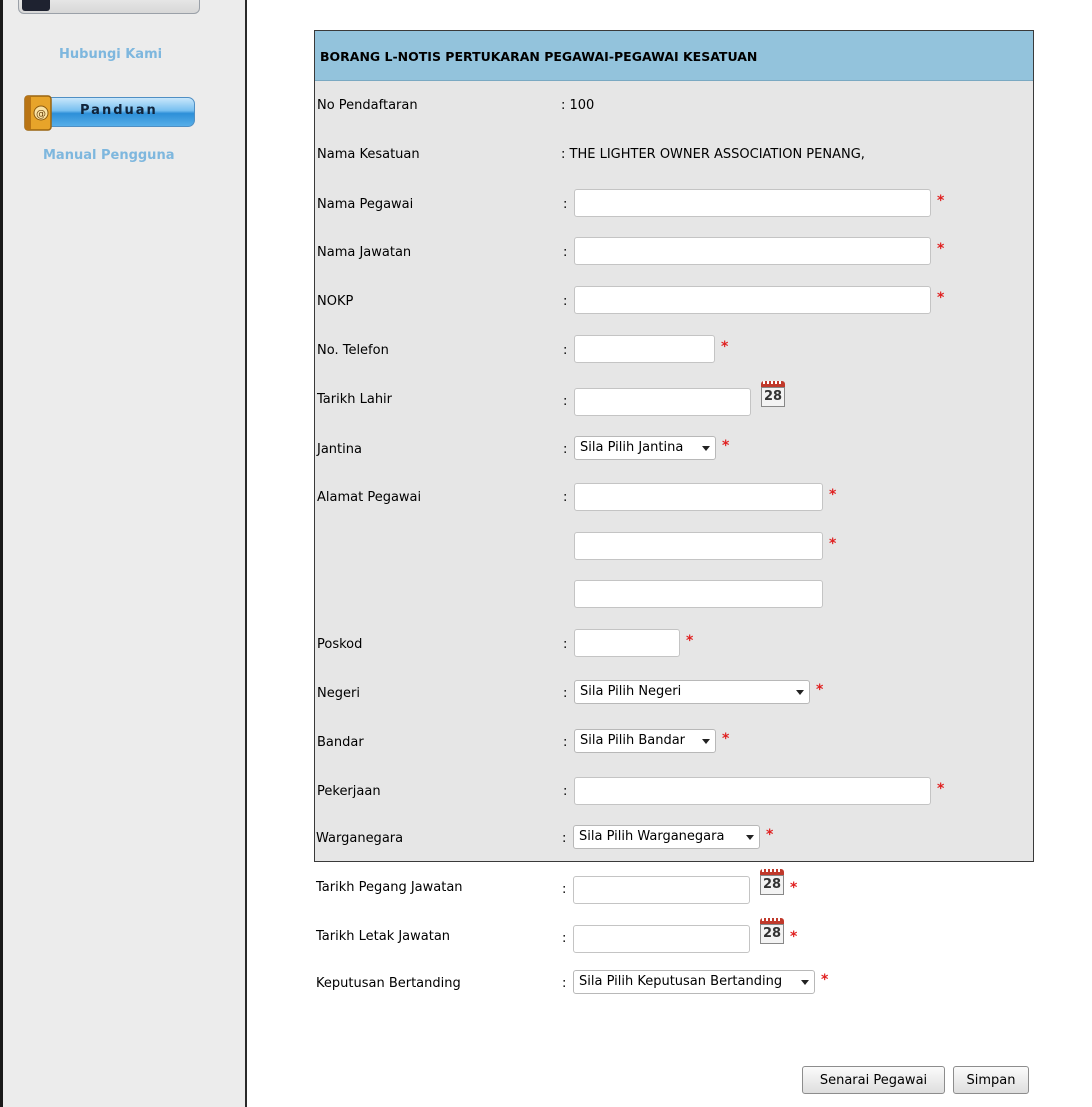 The width and height of the screenshot is (1092, 1107). I want to click on nama-jawatan-input, so click(752, 251).